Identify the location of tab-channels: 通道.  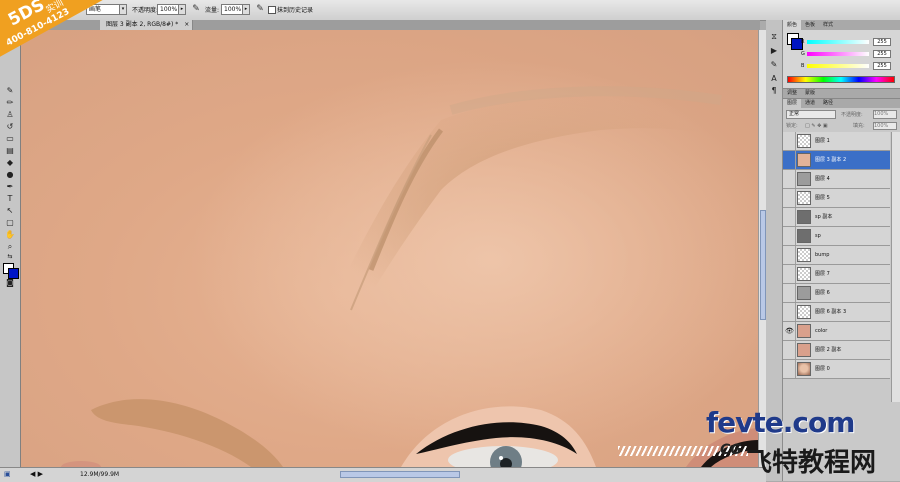
(810, 103).